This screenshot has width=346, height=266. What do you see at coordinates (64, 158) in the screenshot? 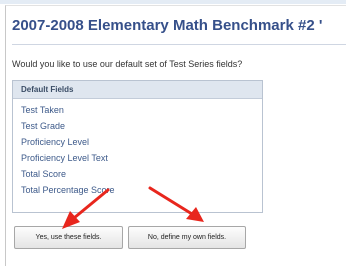
I see `field-item-proficiency-level-text: Proficiency Level Text` at bounding box center [64, 158].